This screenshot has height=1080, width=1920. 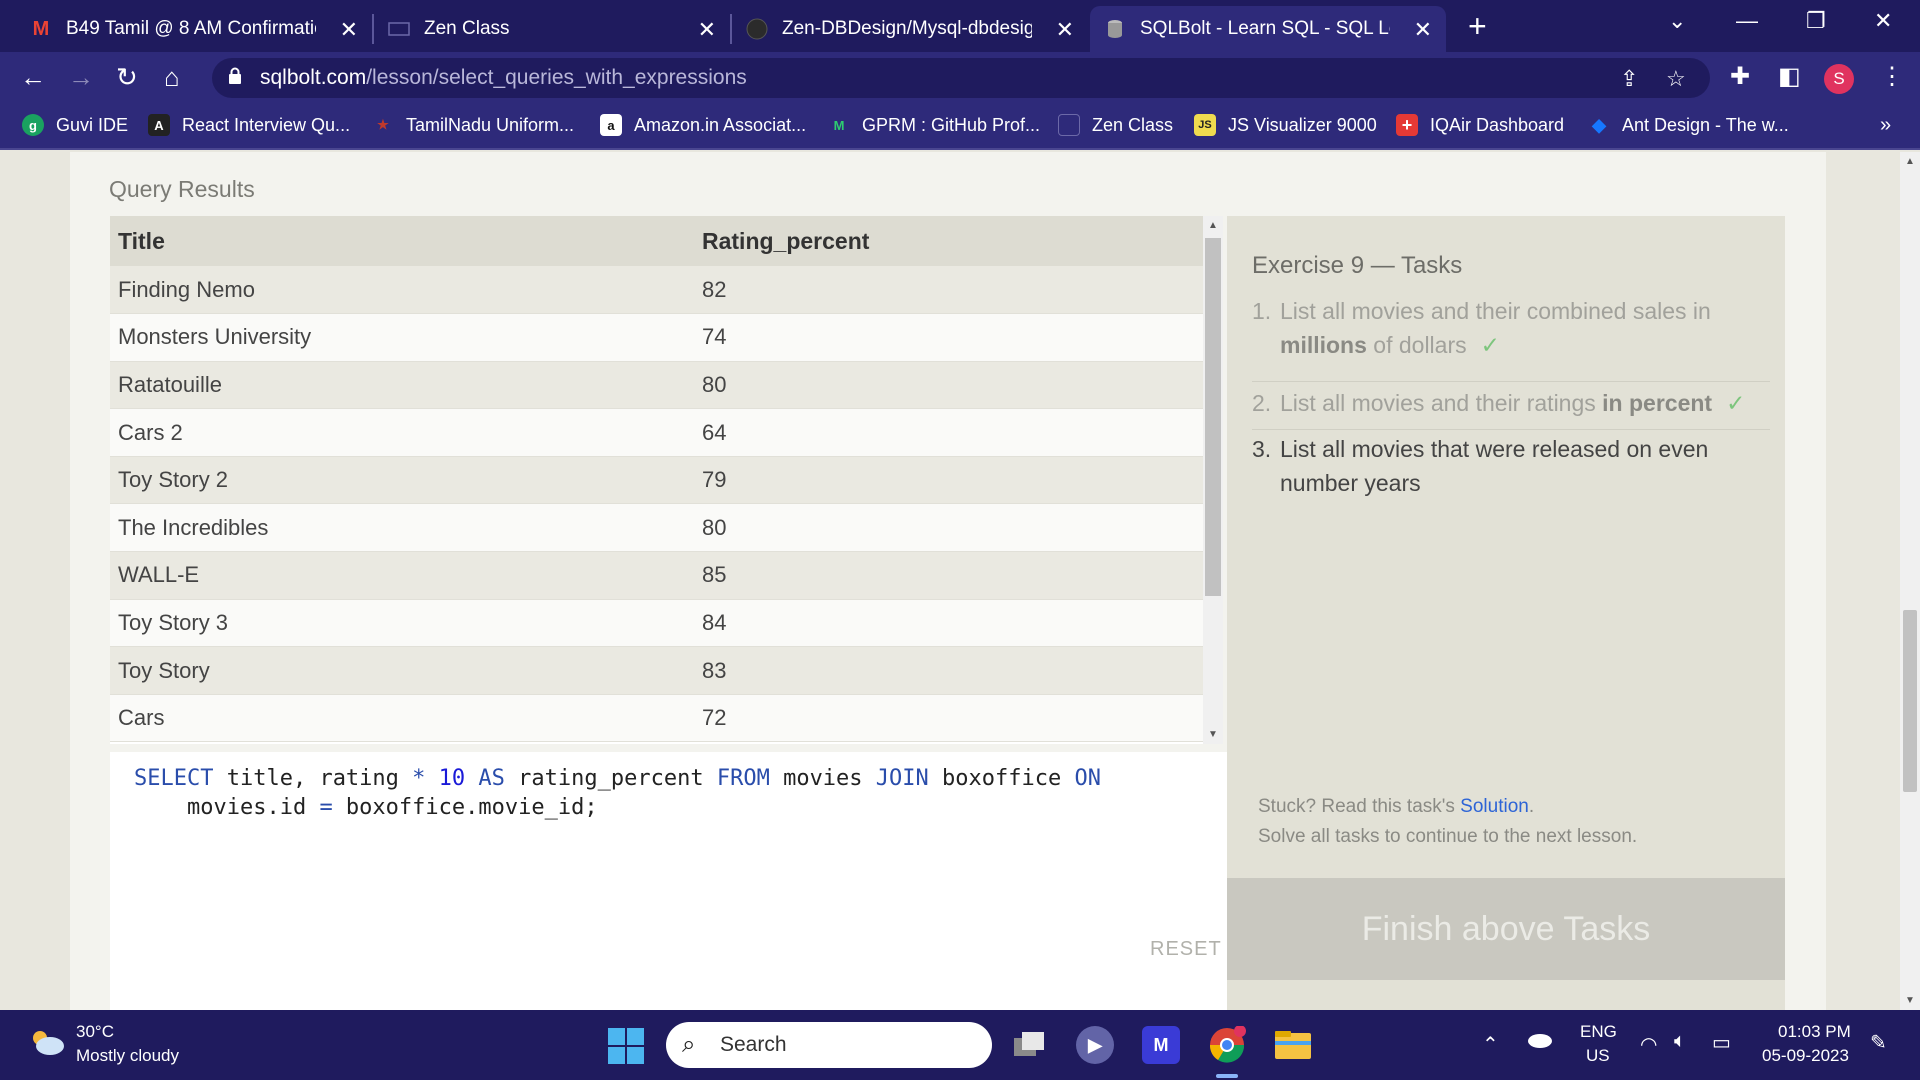 What do you see at coordinates (1490, 1044) in the screenshot?
I see `chevron-up-icon: ⌃` at bounding box center [1490, 1044].